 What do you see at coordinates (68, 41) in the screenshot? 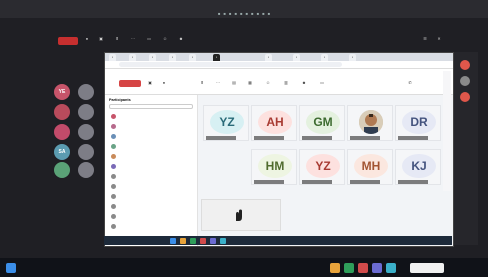
I see `record-button` at bounding box center [68, 41].